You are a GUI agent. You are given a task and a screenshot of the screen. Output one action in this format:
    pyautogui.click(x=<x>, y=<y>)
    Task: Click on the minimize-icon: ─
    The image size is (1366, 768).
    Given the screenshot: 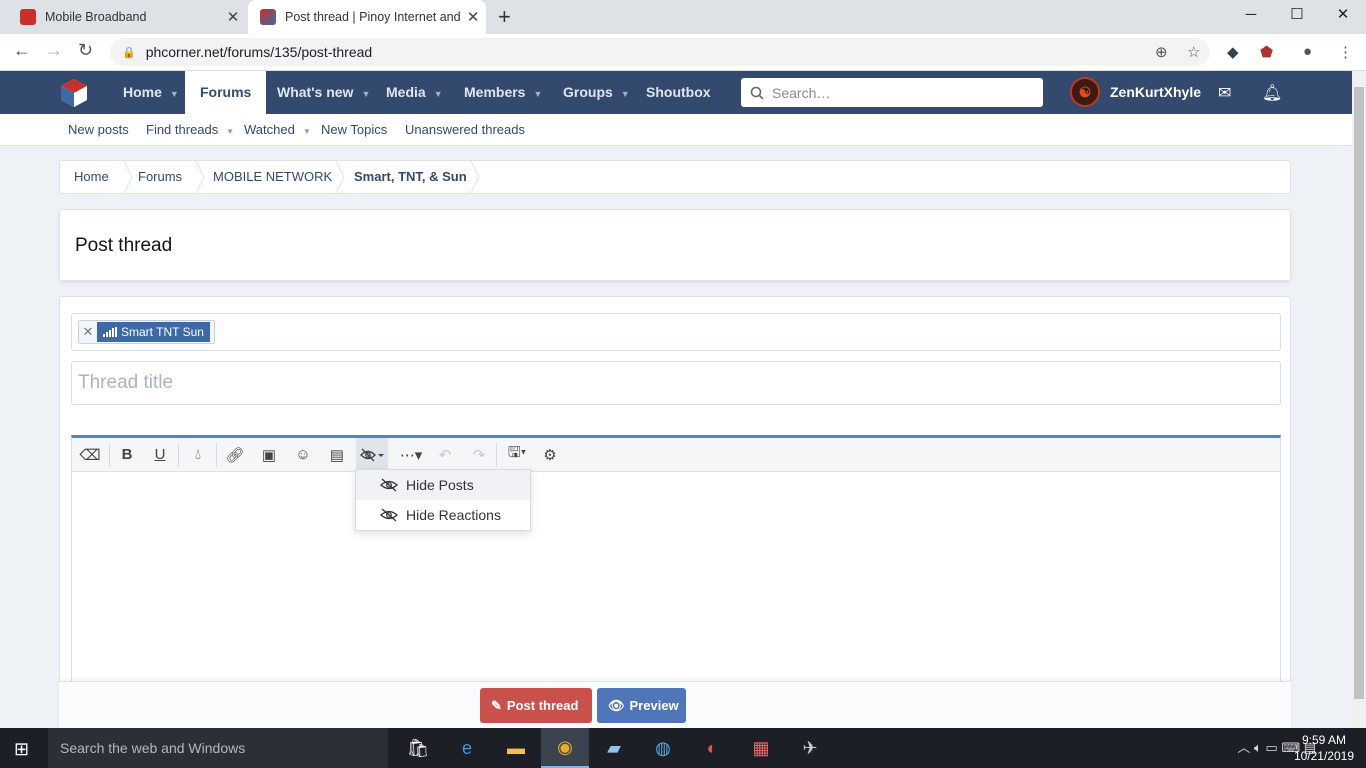 What is the action you would take?
    pyautogui.click(x=1251, y=16)
    